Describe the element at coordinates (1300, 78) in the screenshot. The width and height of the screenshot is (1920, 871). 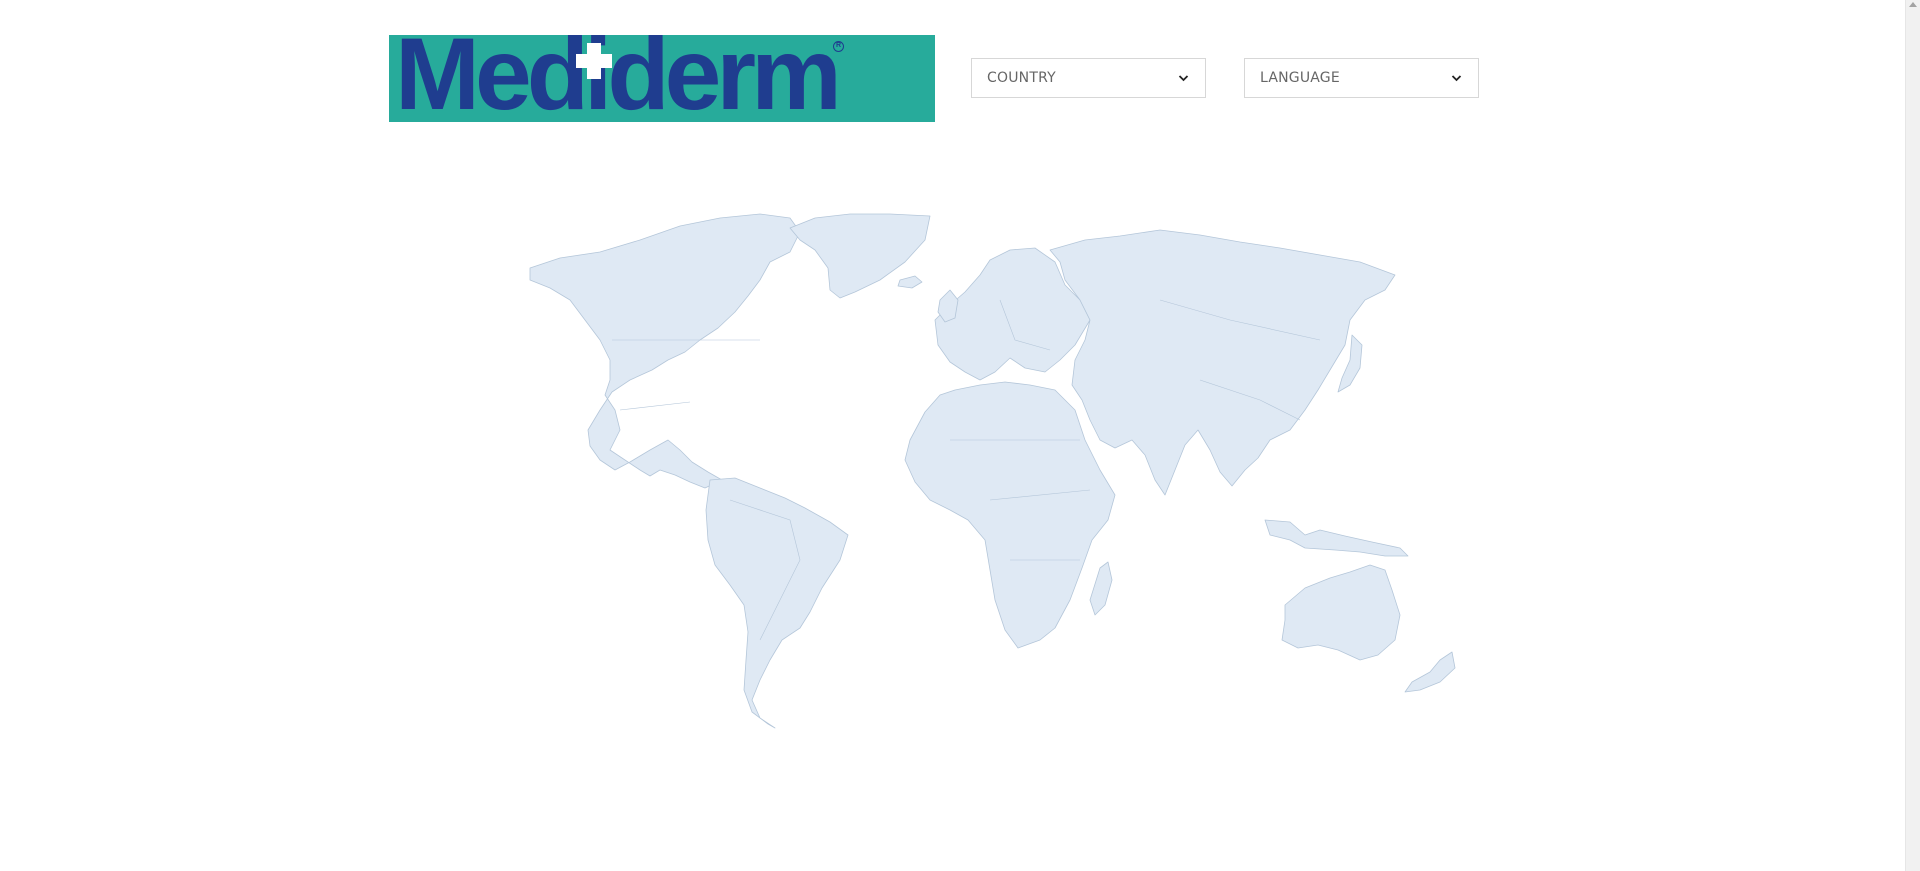
I see `language-select-label: LANGUAGE` at that location.